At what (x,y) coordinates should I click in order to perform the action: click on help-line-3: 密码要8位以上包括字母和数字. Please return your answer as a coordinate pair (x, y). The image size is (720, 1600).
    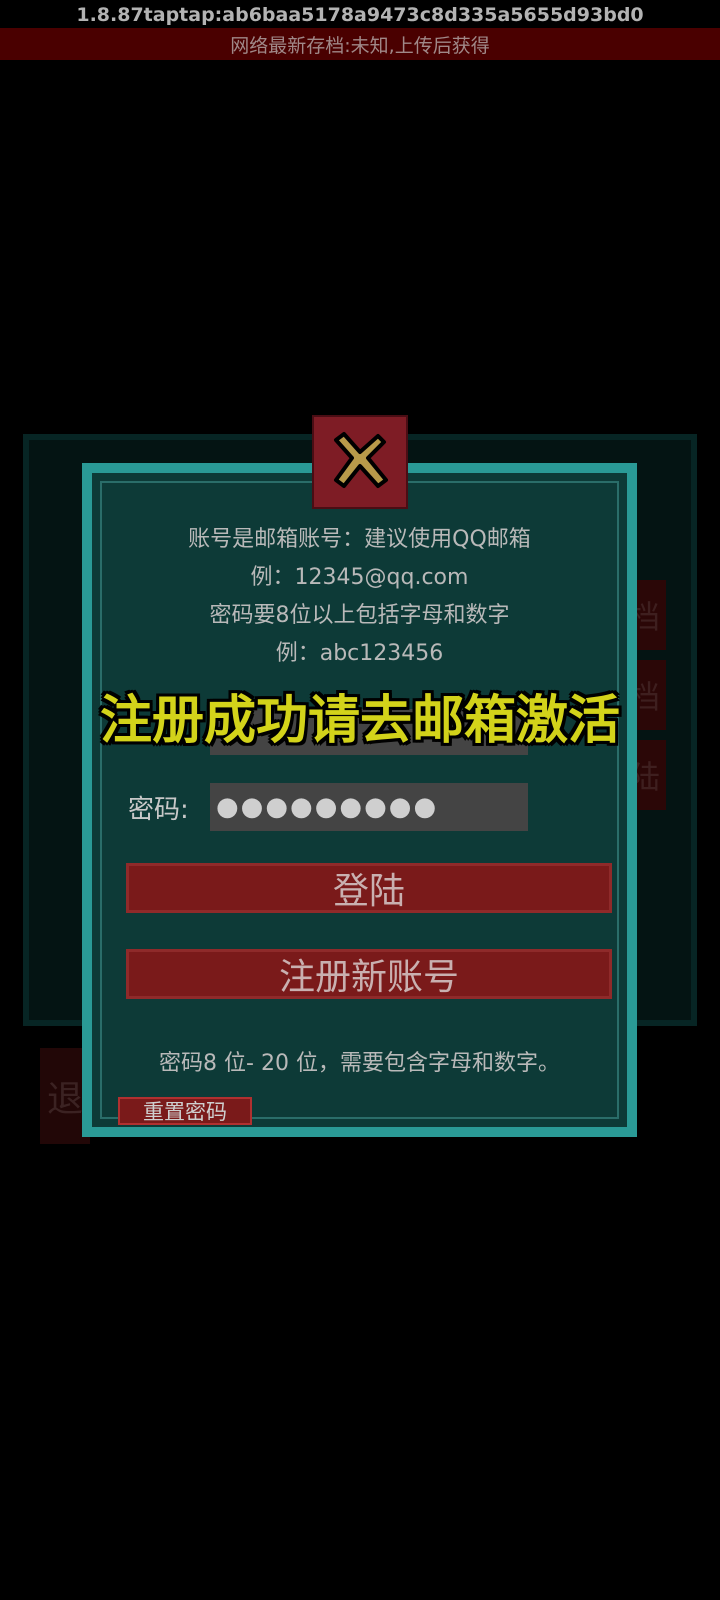
    Looking at the image, I should click on (359, 615).